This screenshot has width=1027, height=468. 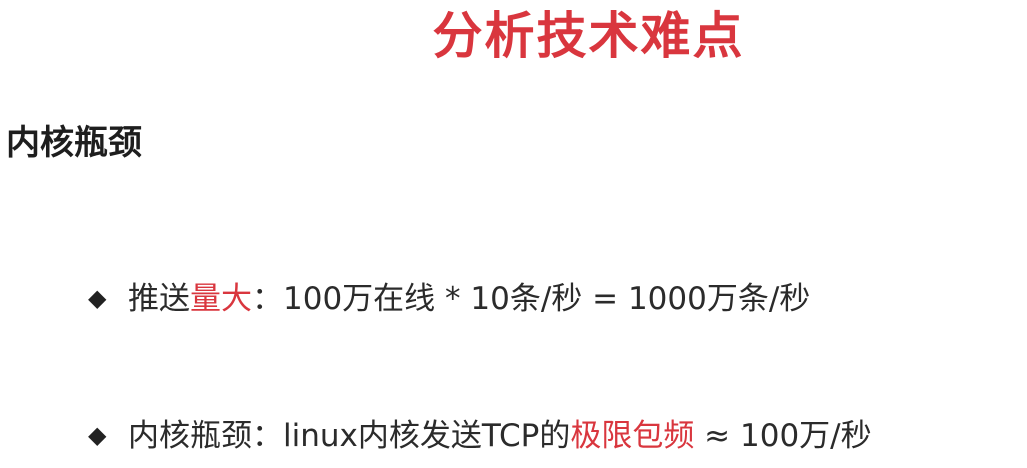 I want to click on bullet-item-push-volume: ◆ 推送量大：100万在线 * 10条/秒 = 1000万条/秒, so click(x=449, y=298).